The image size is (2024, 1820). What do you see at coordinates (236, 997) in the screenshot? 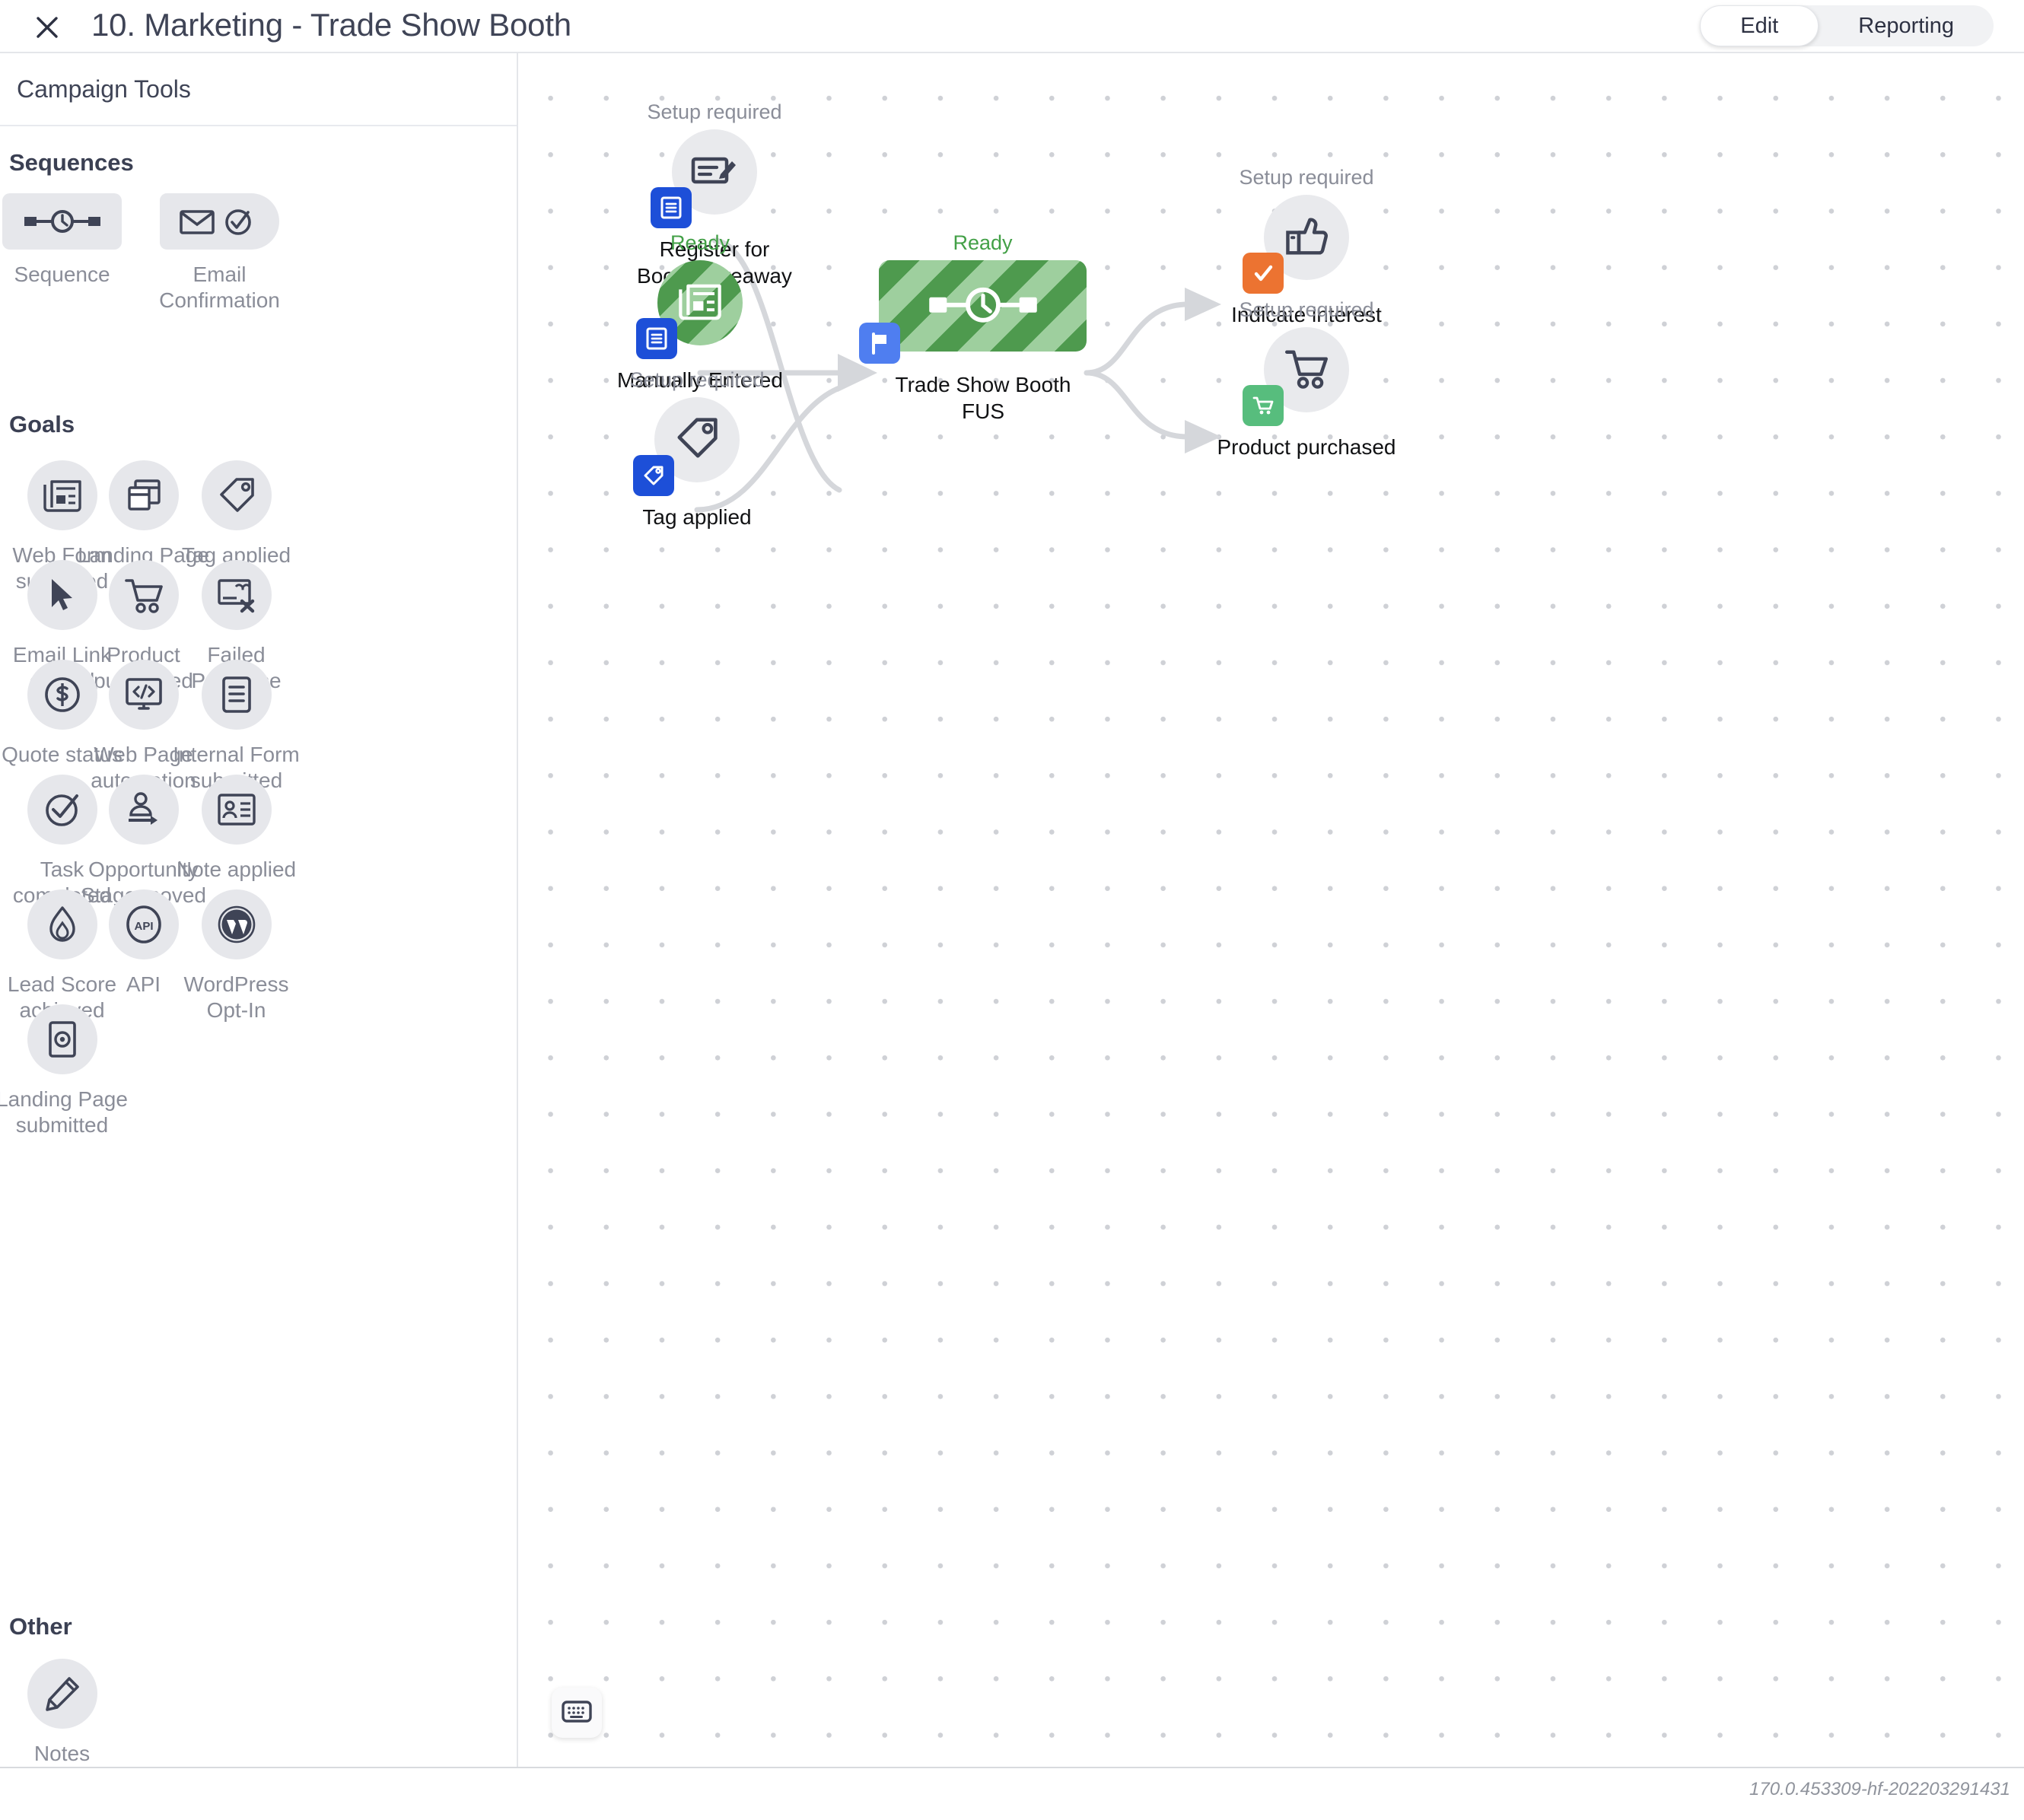
I see `tool-label: WordPress Opt-In` at bounding box center [236, 997].